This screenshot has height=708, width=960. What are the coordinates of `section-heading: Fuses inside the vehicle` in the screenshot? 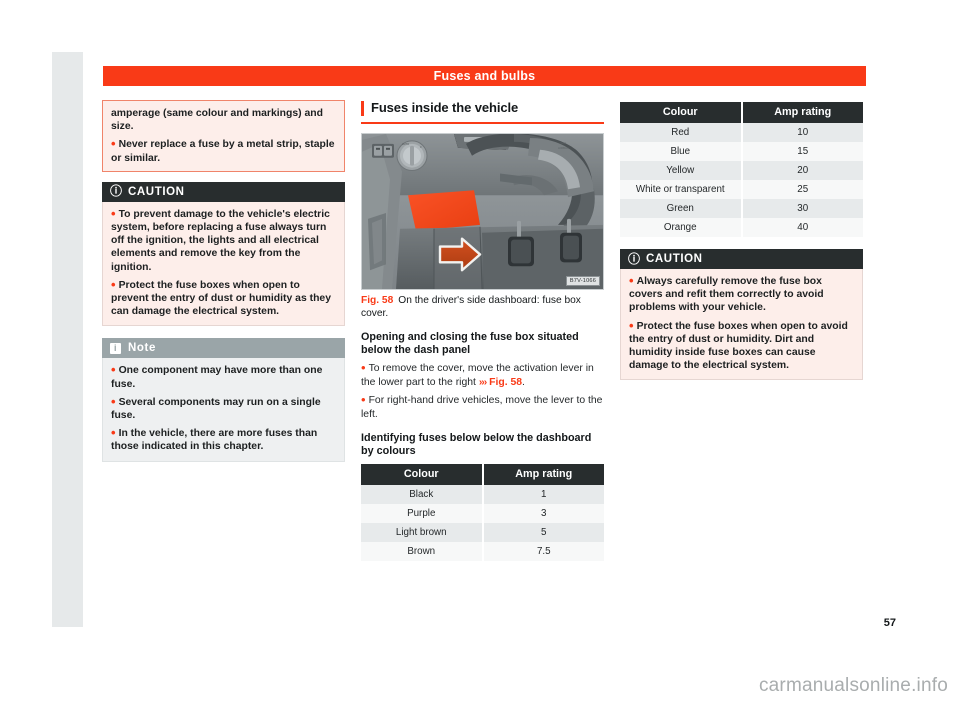 It's located at (482, 108).